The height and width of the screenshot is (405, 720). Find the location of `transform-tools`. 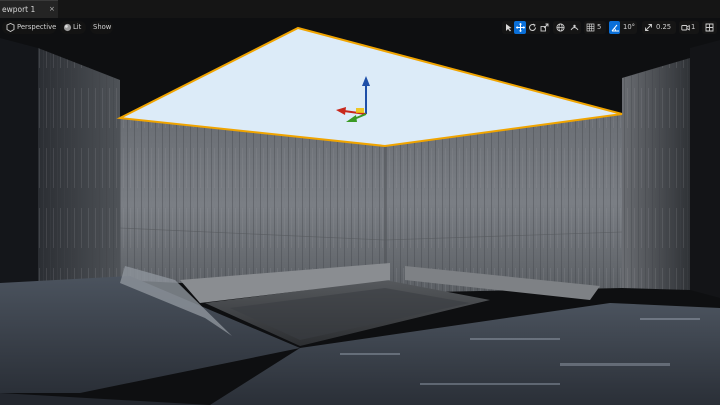

transform-tools is located at coordinates (526, 27).